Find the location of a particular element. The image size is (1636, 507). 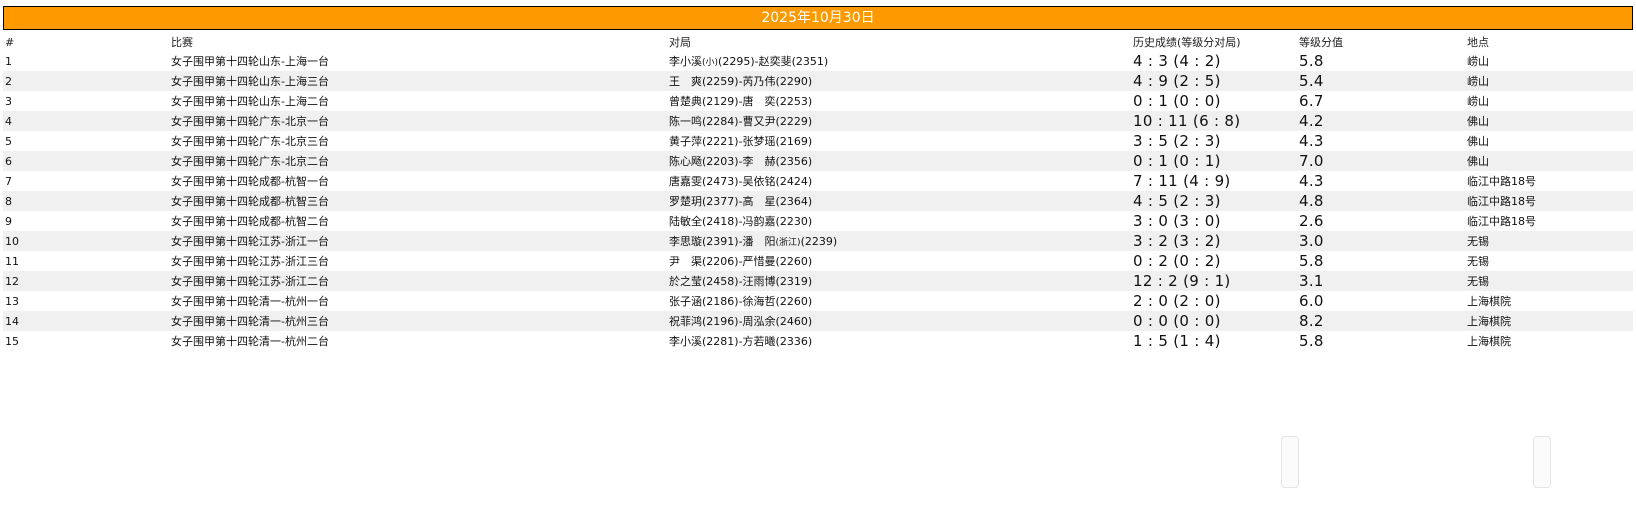

row-history: 12 : 2 (9 : 1) is located at coordinates (1214, 281).